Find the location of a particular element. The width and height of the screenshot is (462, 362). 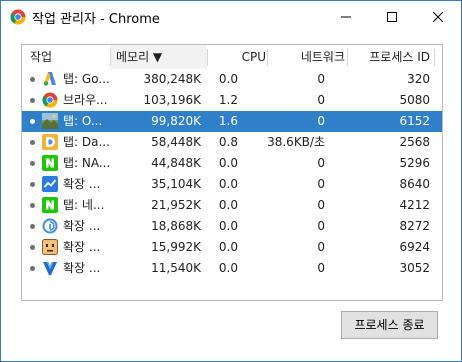

pid-value: 8272 is located at coordinates (414, 226).